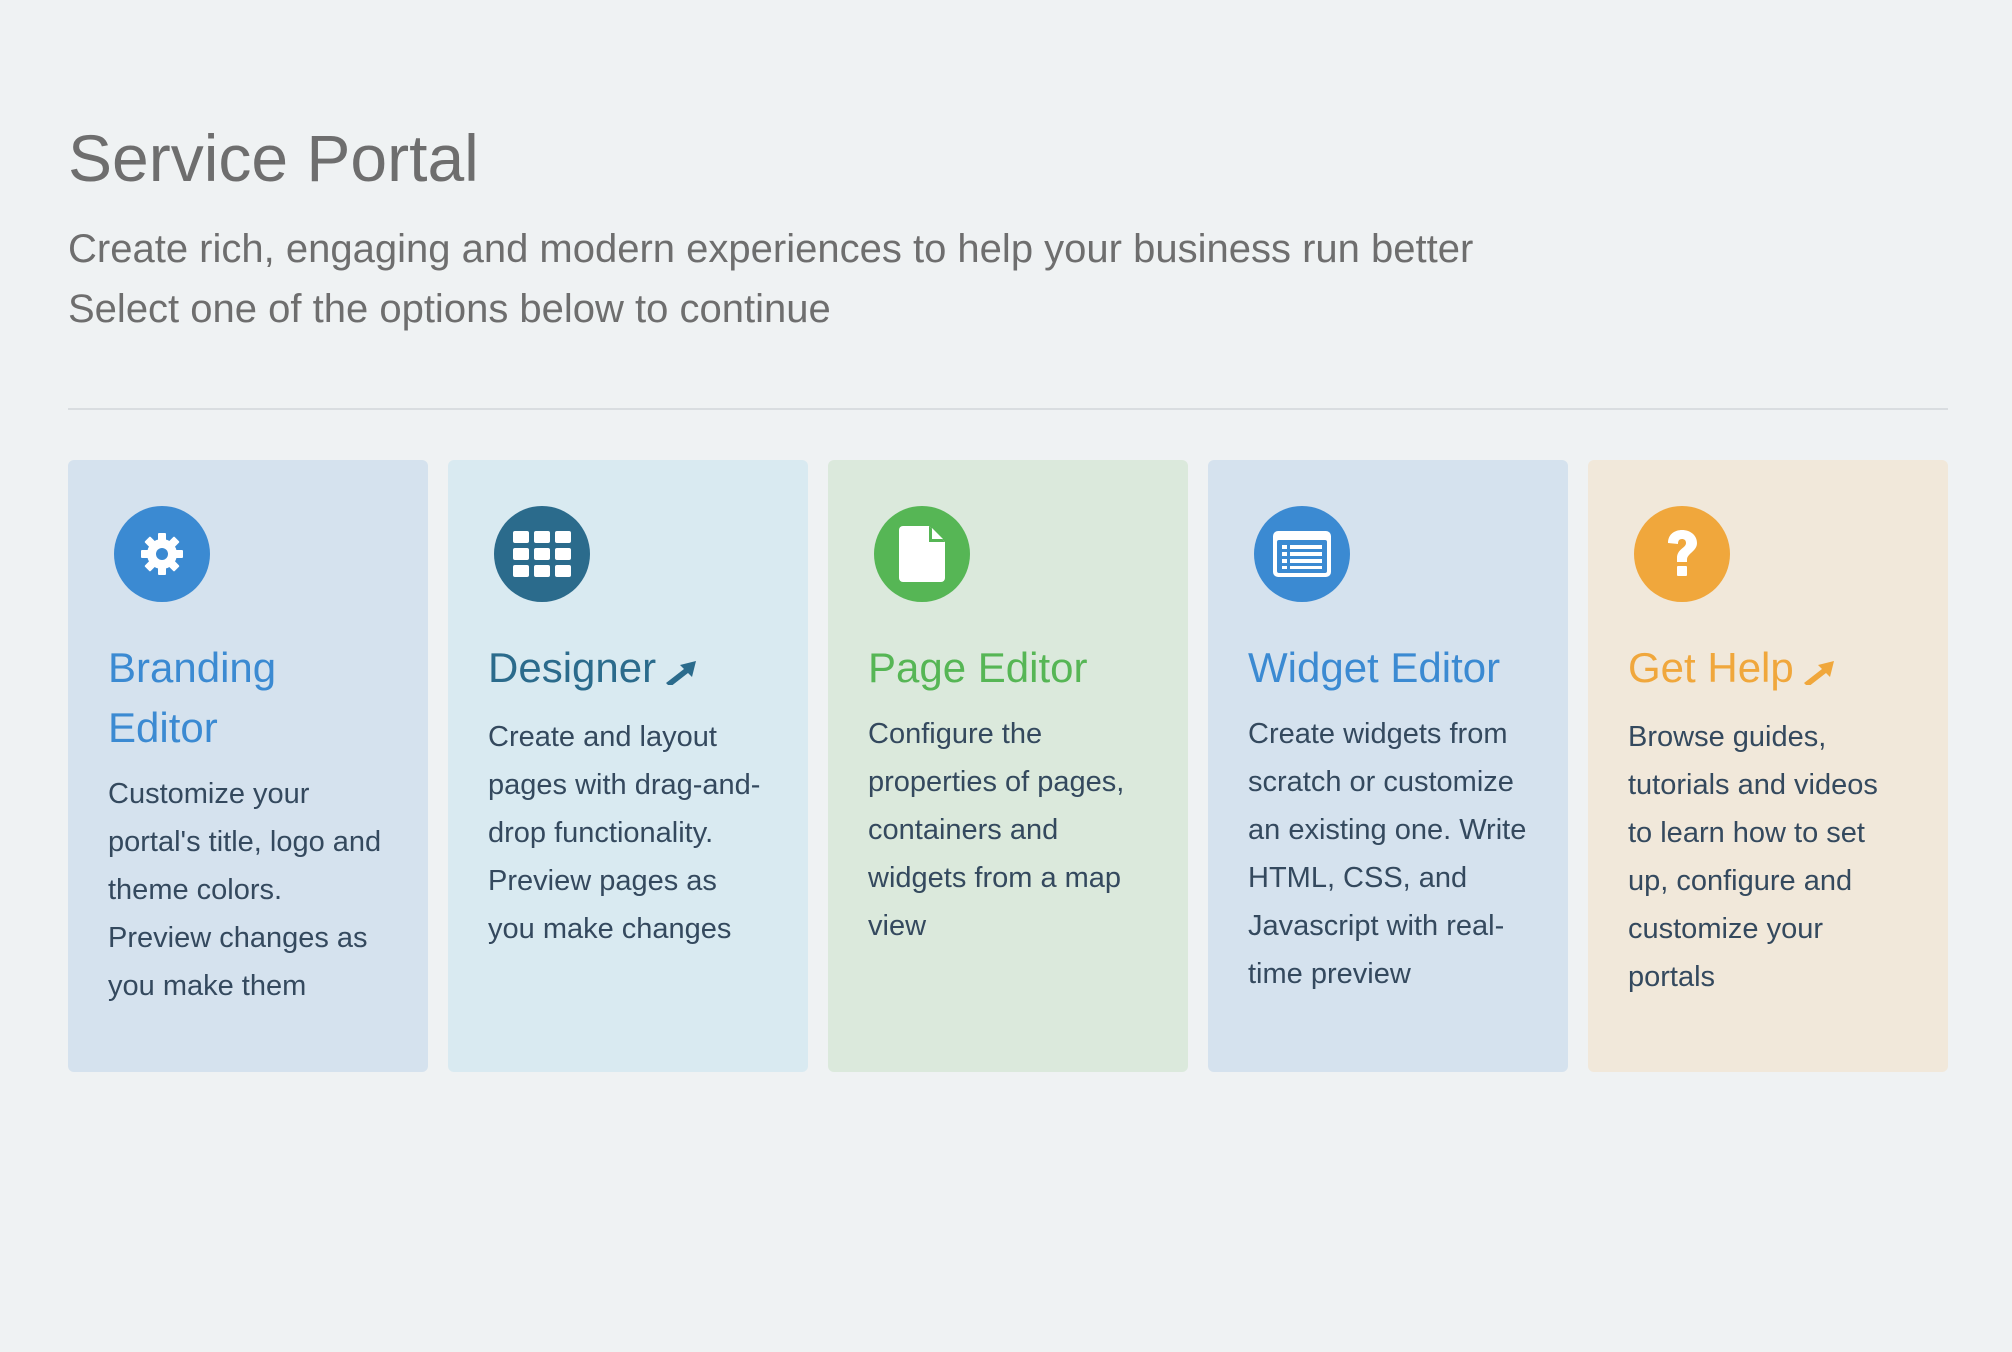 Image resolution: width=2012 pixels, height=1352 pixels. Describe the element at coordinates (542, 554) in the screenshot. I see `grid-icon` at that location.